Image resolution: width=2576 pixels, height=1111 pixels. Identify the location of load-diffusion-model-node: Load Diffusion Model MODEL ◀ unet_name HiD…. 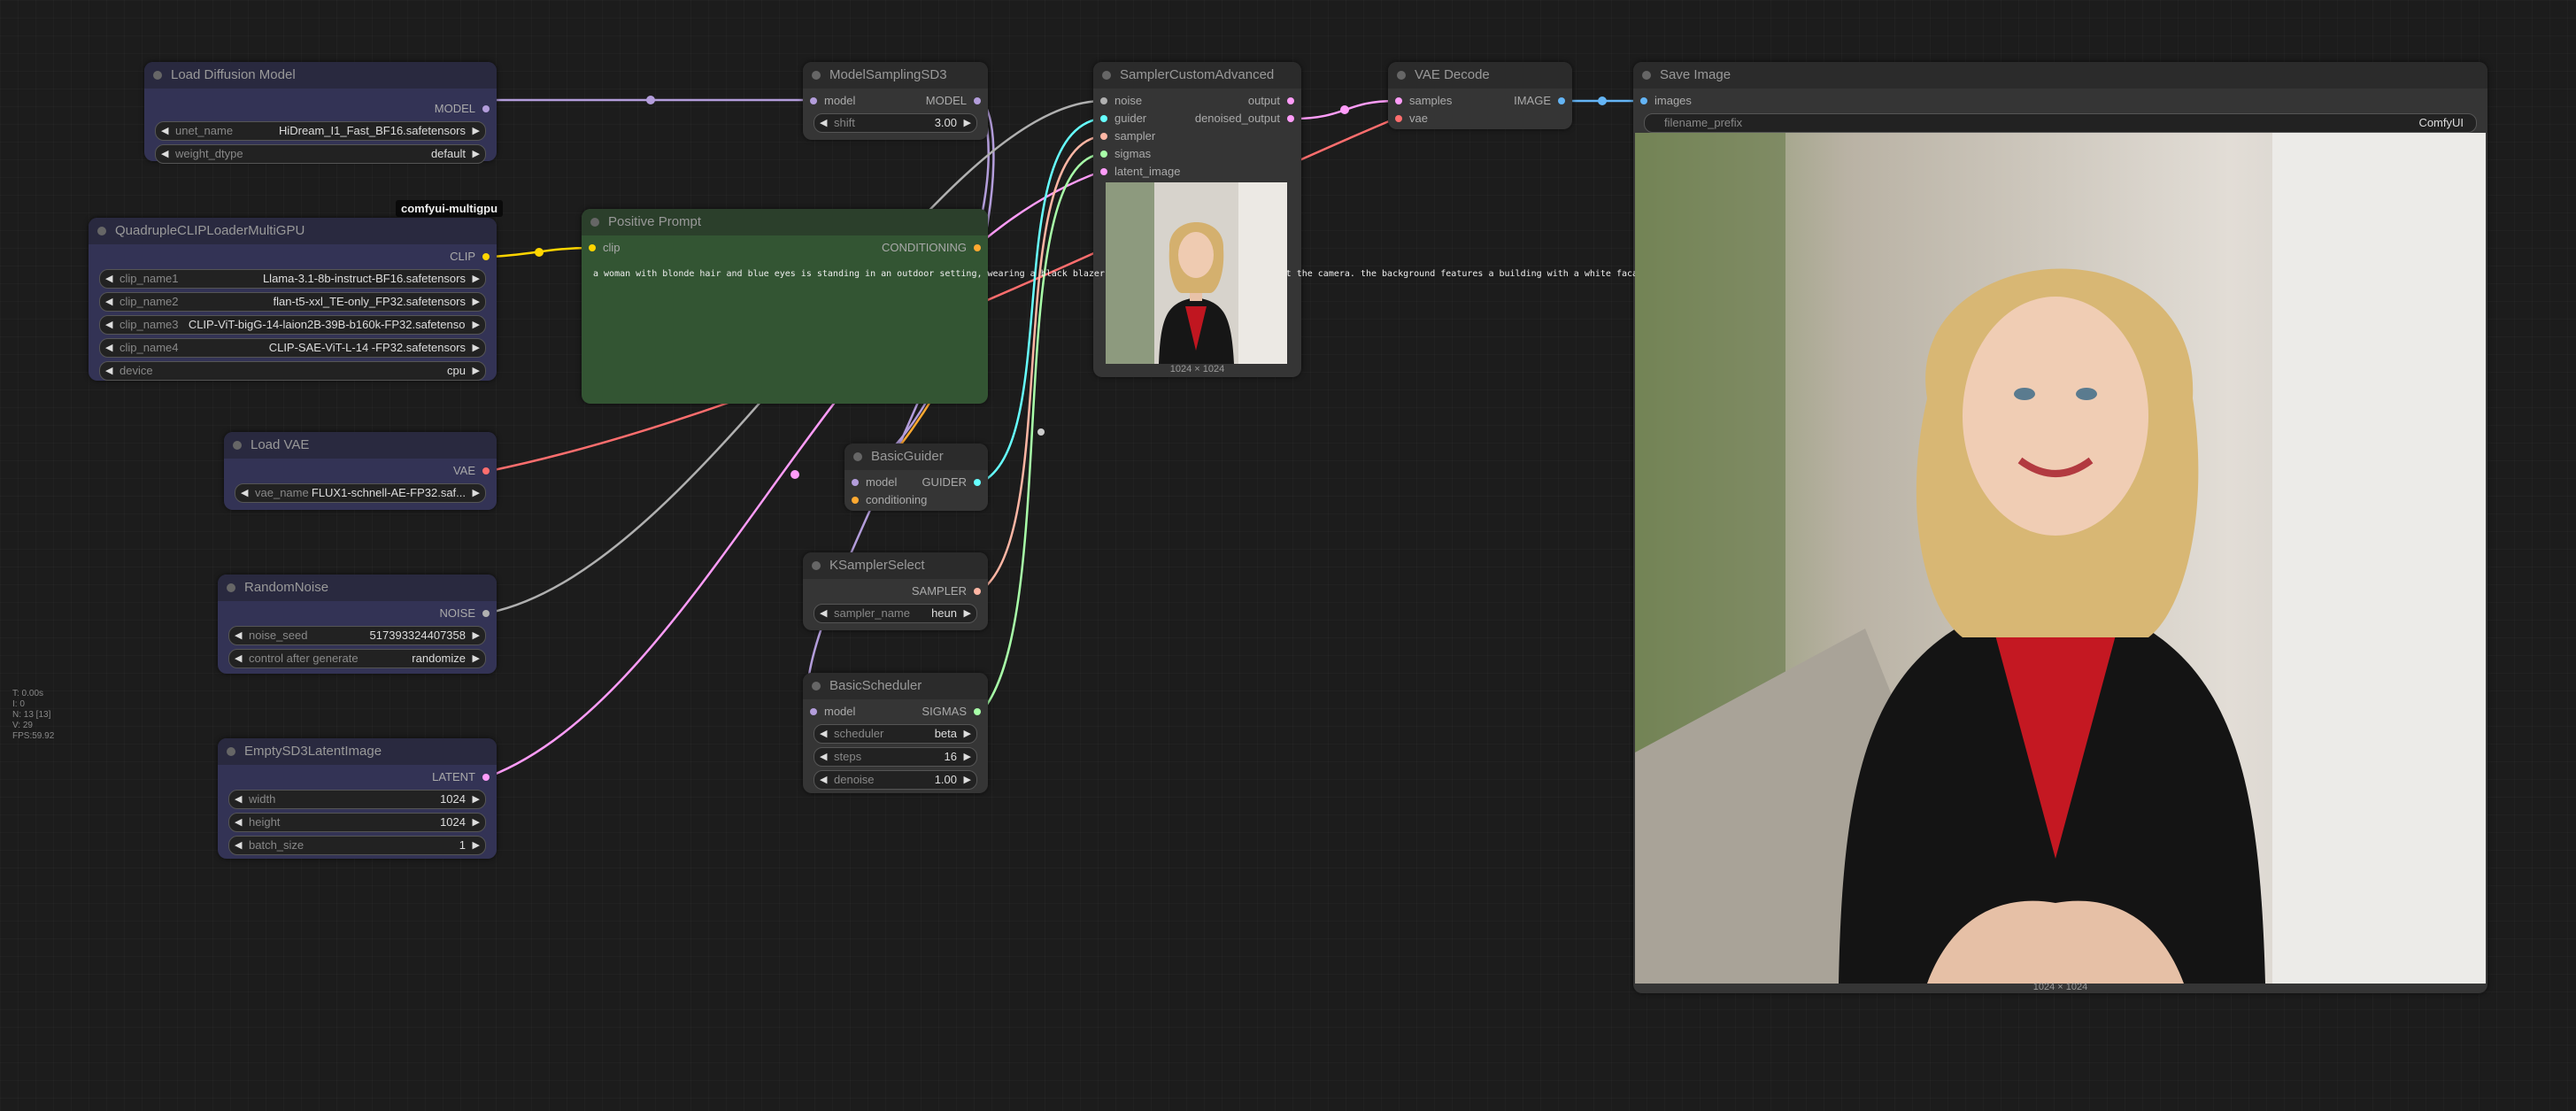
(320, 113).